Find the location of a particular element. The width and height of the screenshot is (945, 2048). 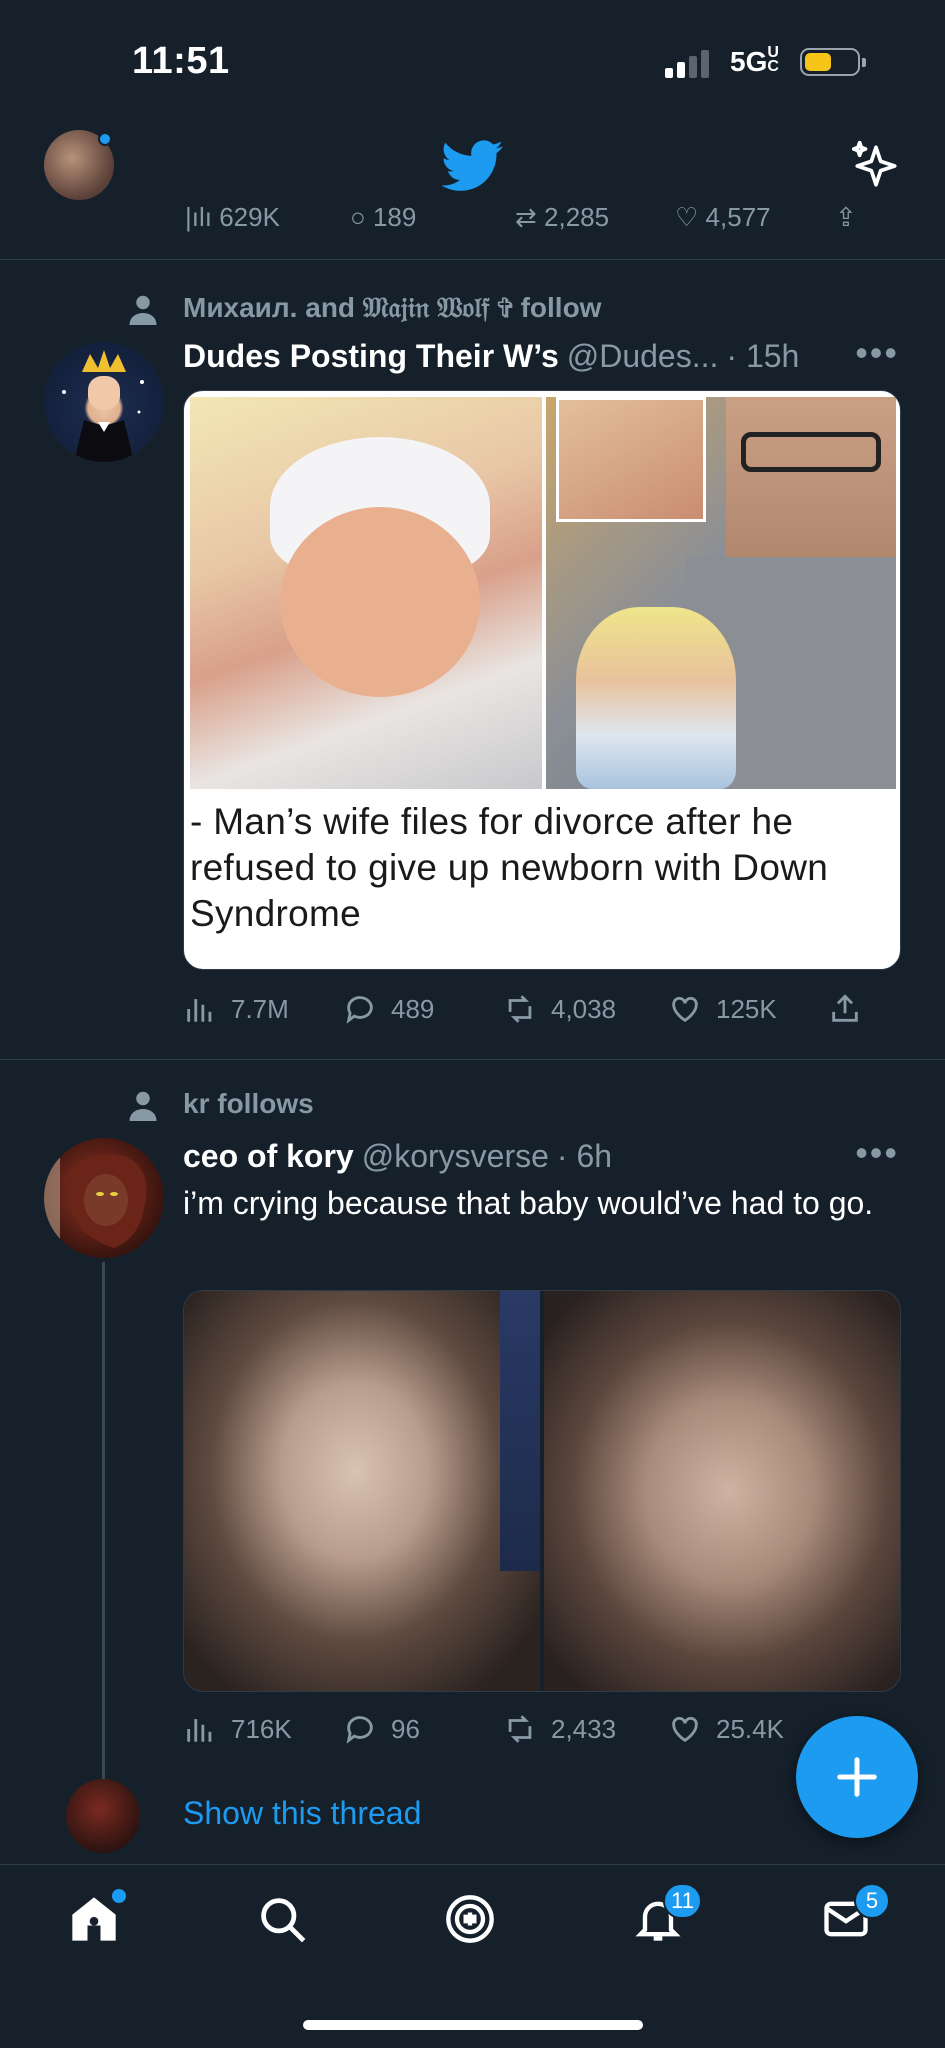

messages-badge: 5 is located at coordinates (872, 1901).